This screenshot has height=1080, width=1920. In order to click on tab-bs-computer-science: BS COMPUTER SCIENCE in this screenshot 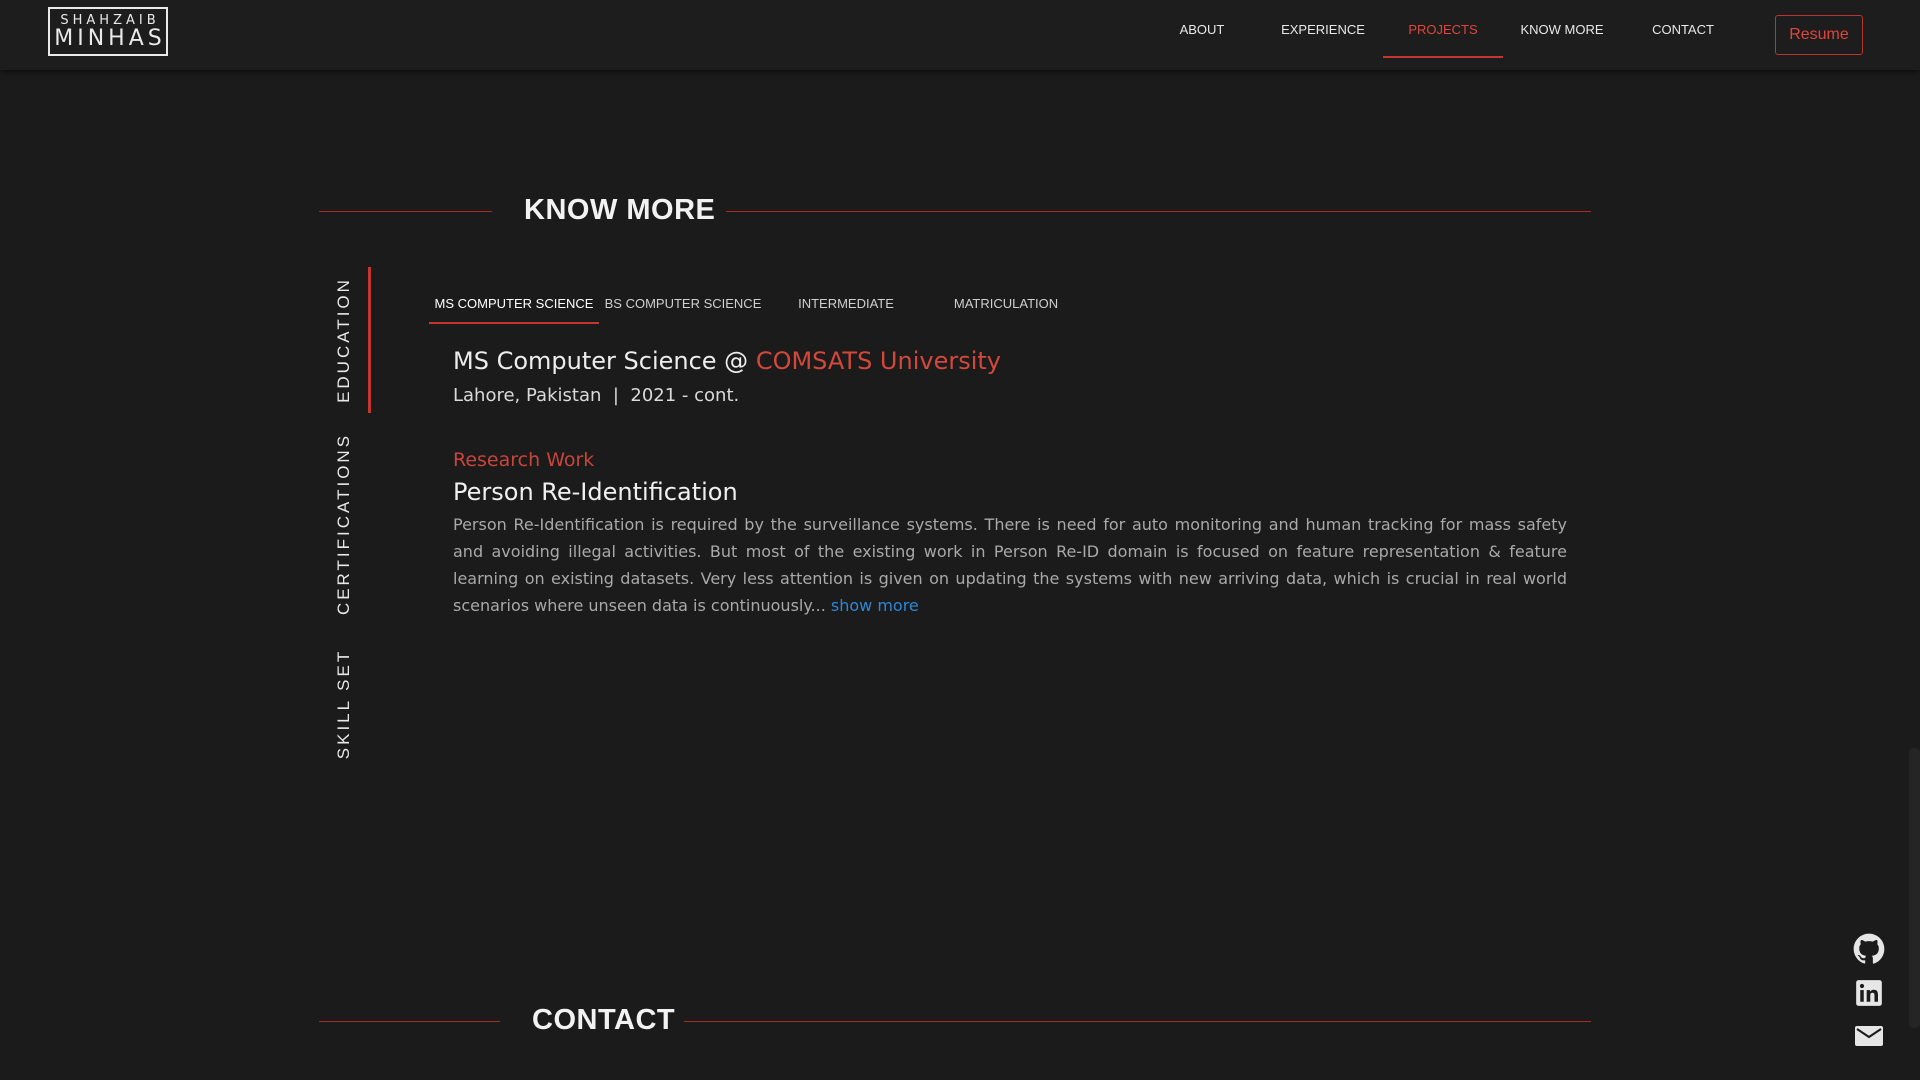, I will do `click(683, 303)`.